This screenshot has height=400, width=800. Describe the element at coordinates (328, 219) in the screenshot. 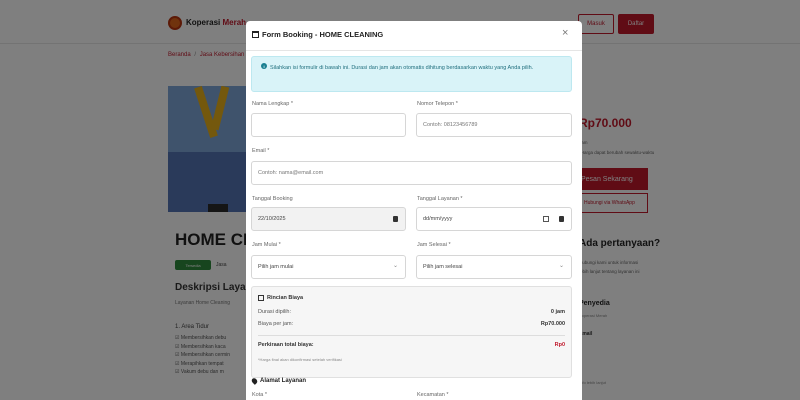

I see `tanggal-booking-field: 22/10/2025` at that location.